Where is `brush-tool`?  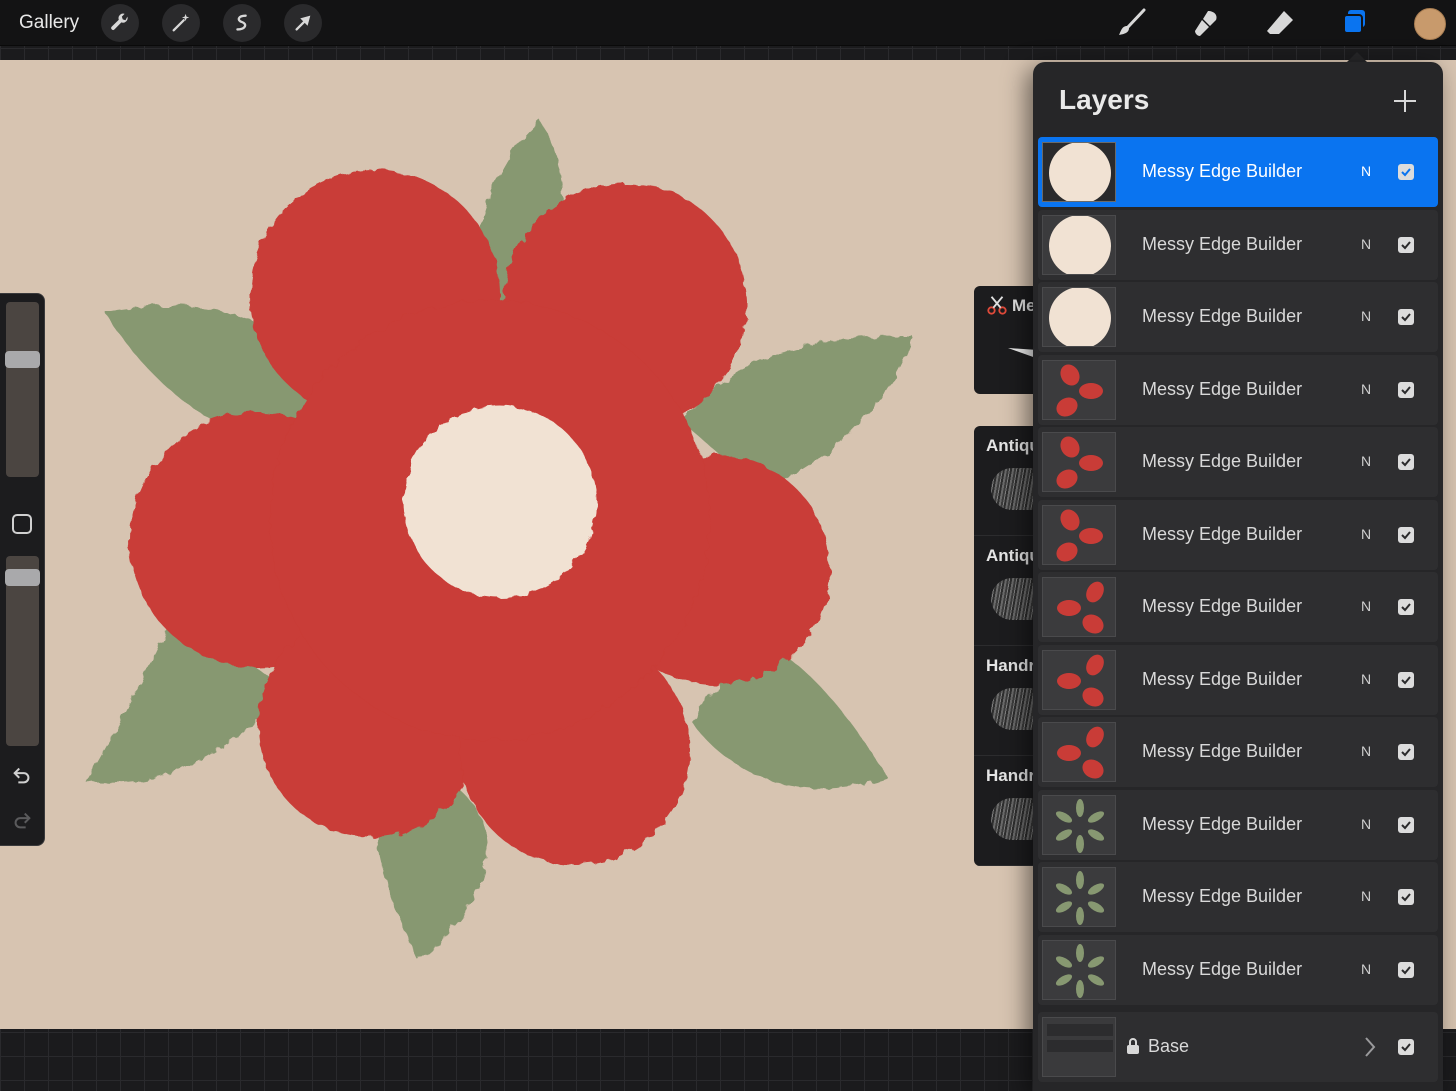
brush-tool is located at coordinates (1132, 23).